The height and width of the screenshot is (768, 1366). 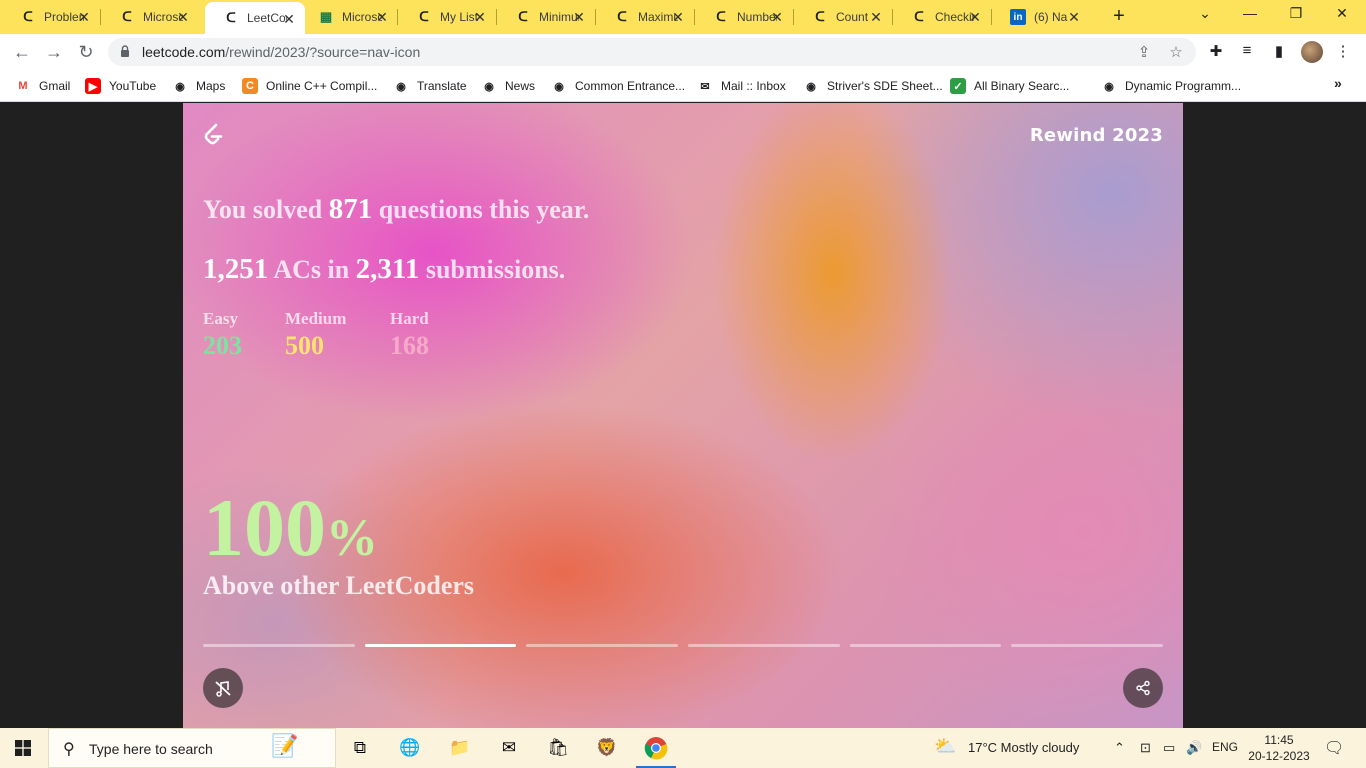 I want to click on tray-overflow-icon: ⌃, so click(x=1119, y=748).